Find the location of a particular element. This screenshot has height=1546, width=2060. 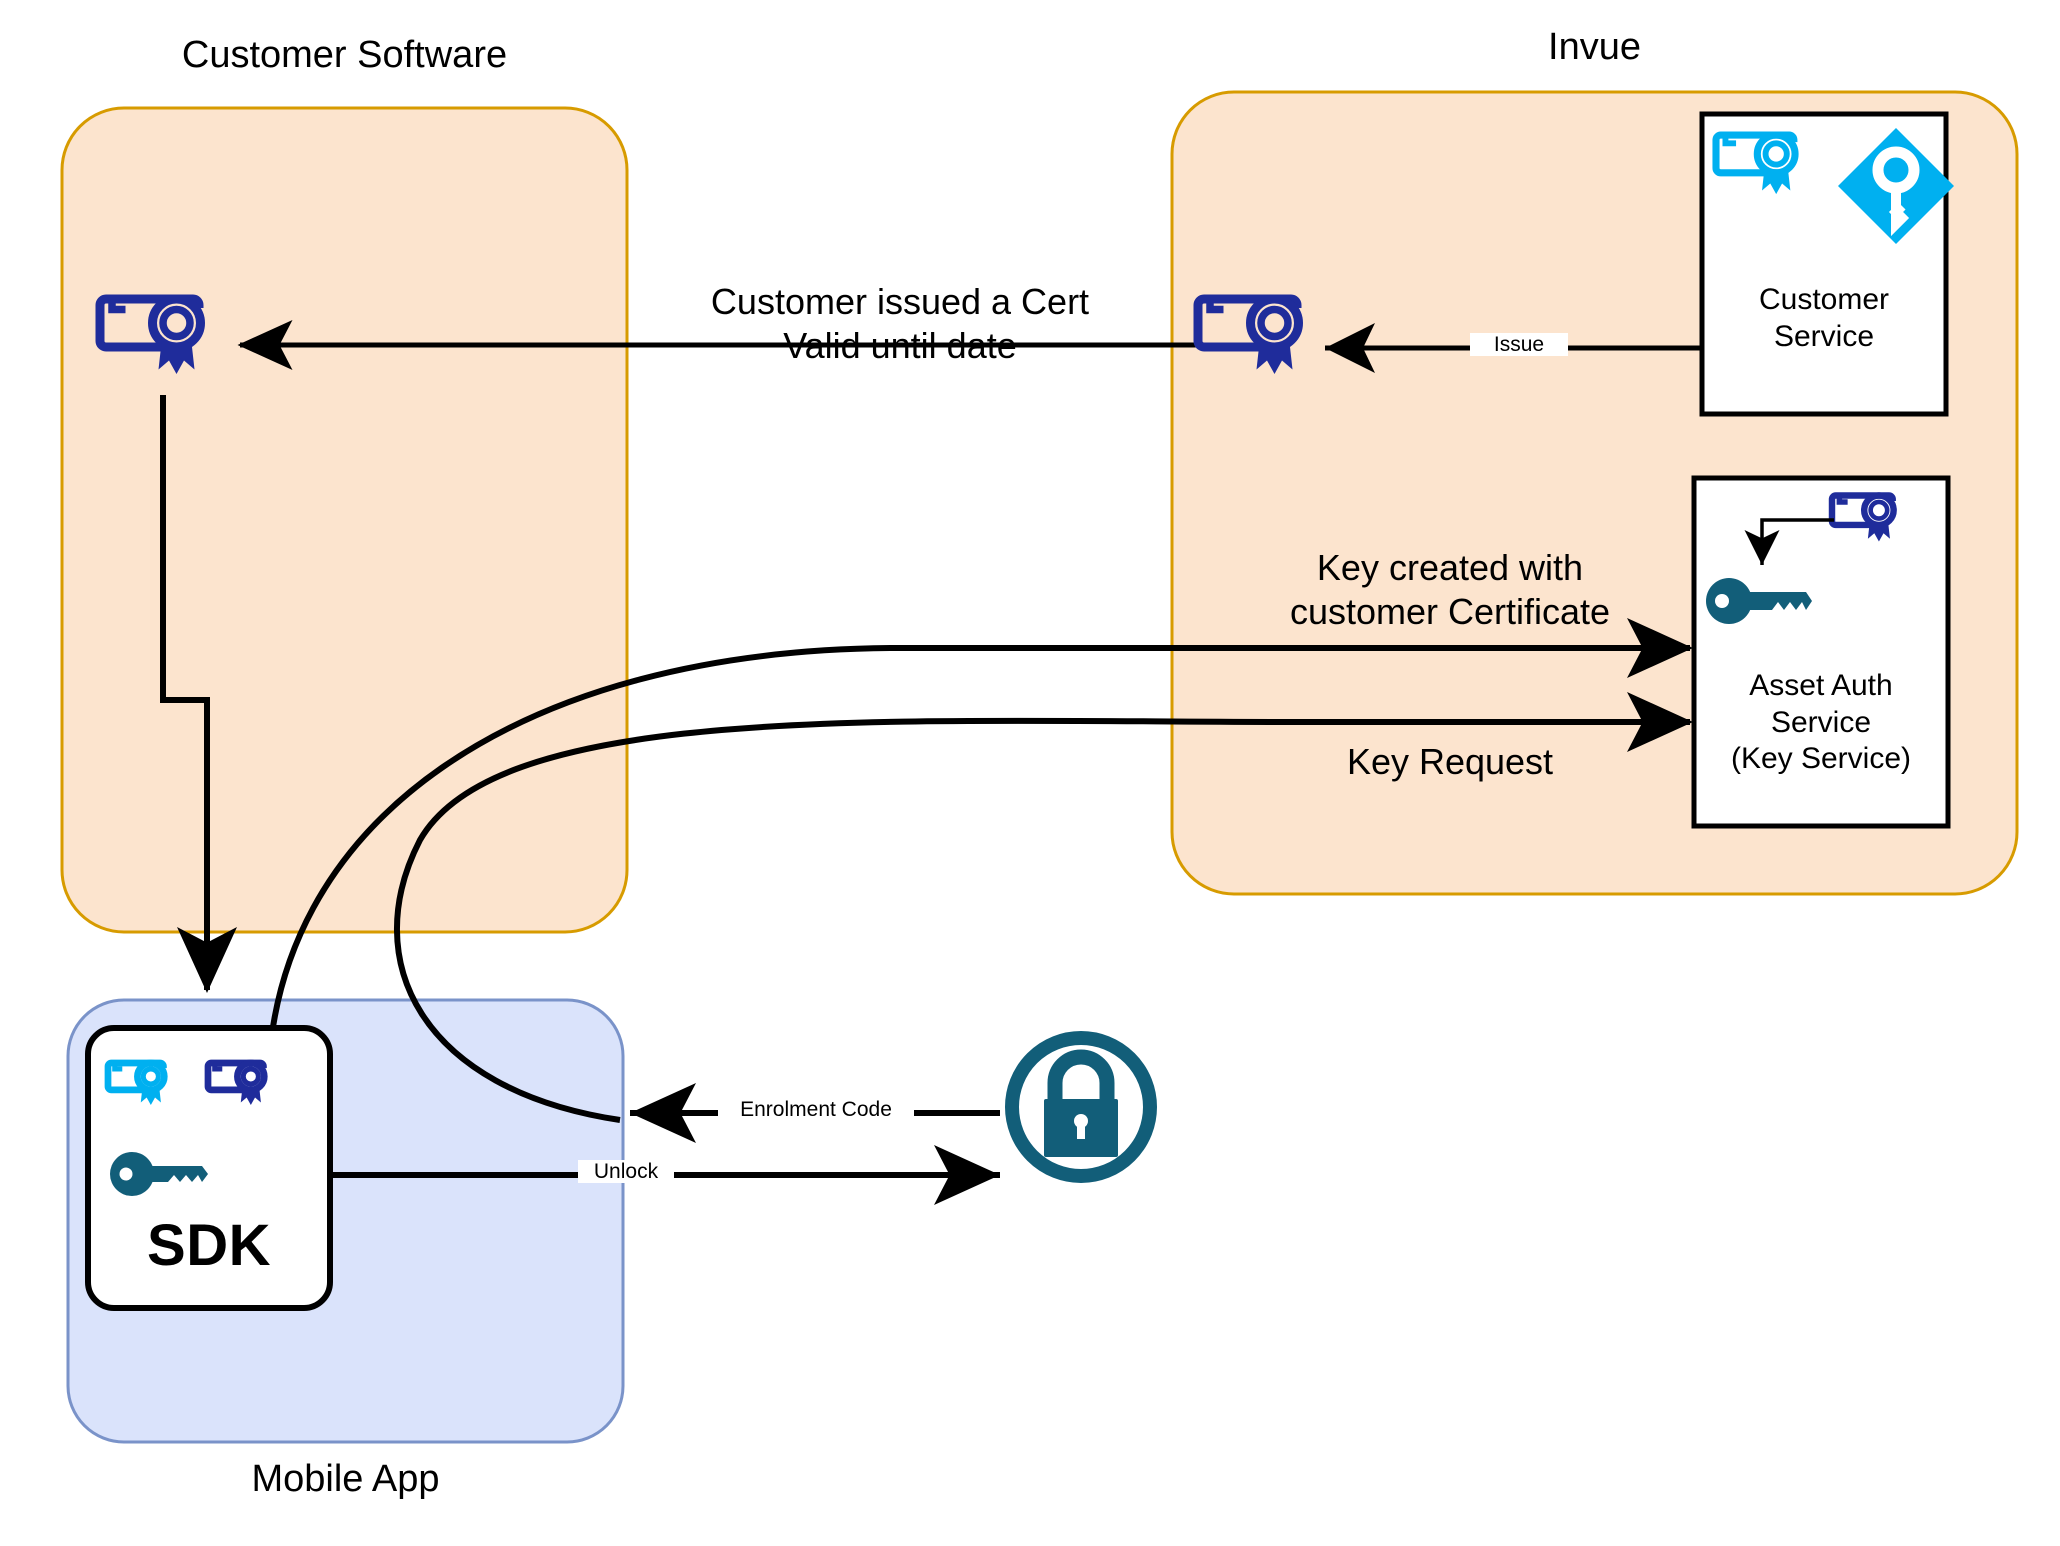

zone-customer-software is located at coordinates (344, 520).